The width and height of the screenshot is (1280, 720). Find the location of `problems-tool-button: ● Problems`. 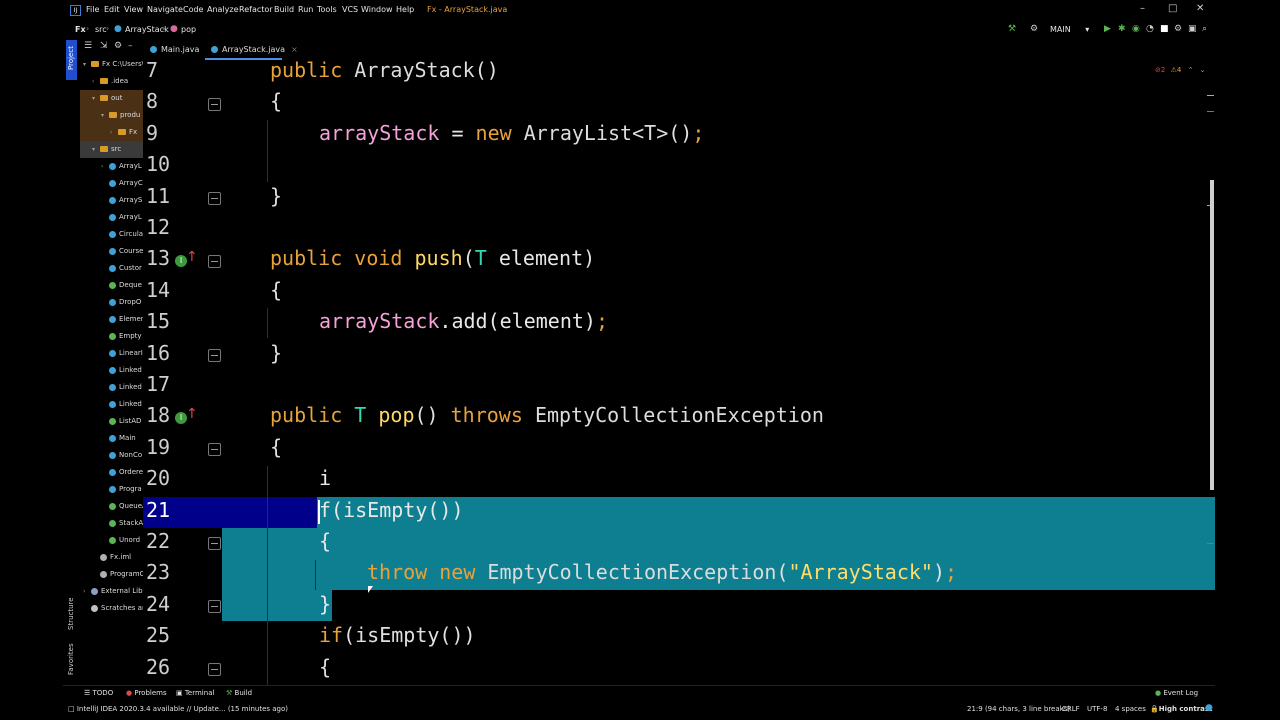

problems-tool-button: ● Problems is located at coordinates (146, 693).